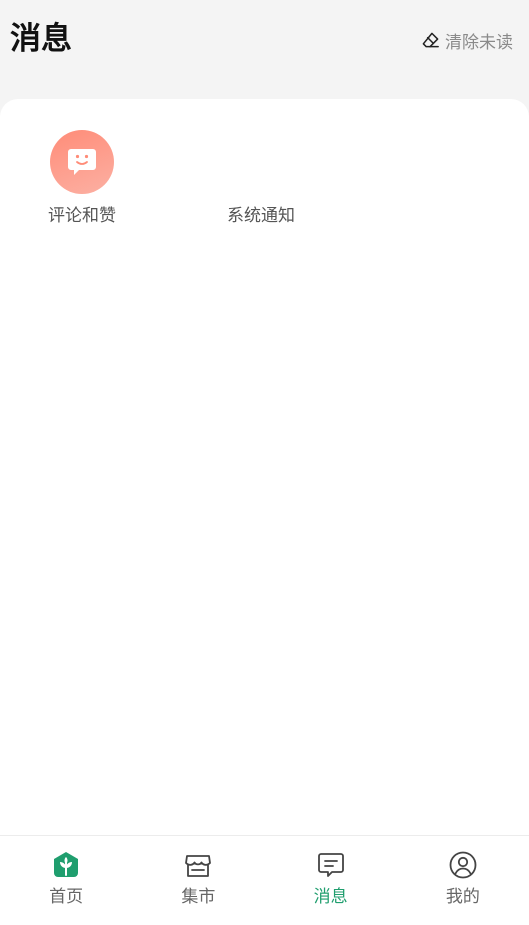  I want to click on system-notification-icon, so click(261, 162).